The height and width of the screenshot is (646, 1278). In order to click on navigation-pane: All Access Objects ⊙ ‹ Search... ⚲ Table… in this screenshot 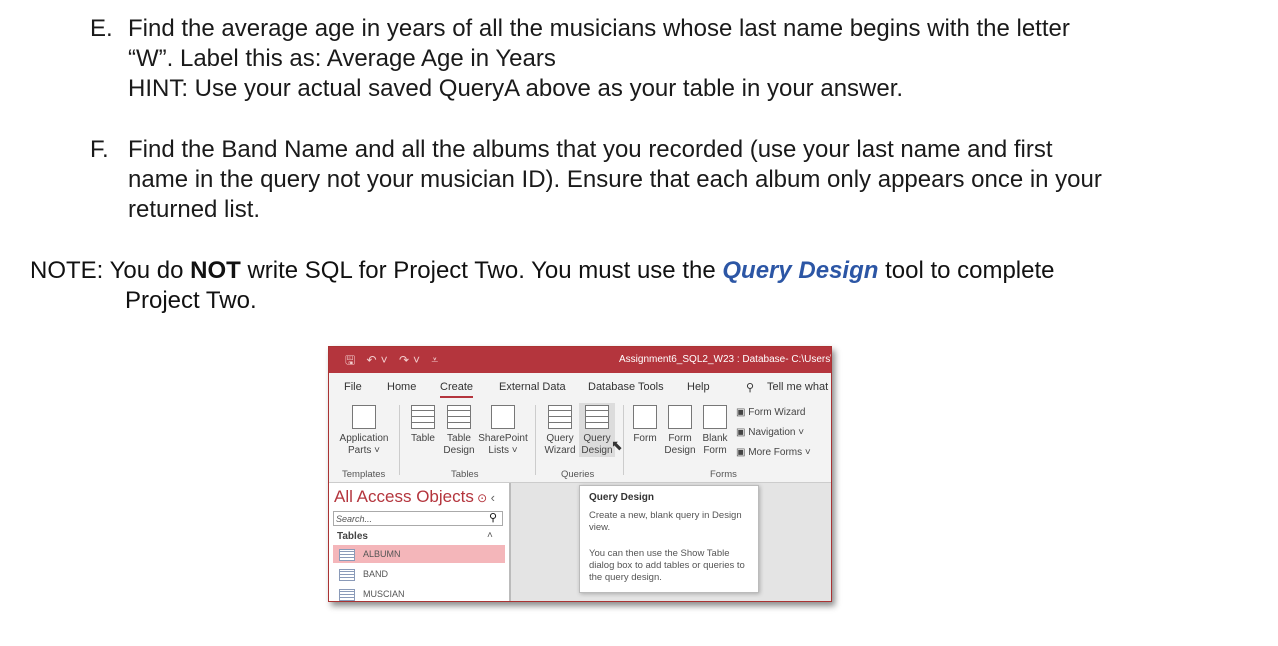, I will do `click(420, 542)`.